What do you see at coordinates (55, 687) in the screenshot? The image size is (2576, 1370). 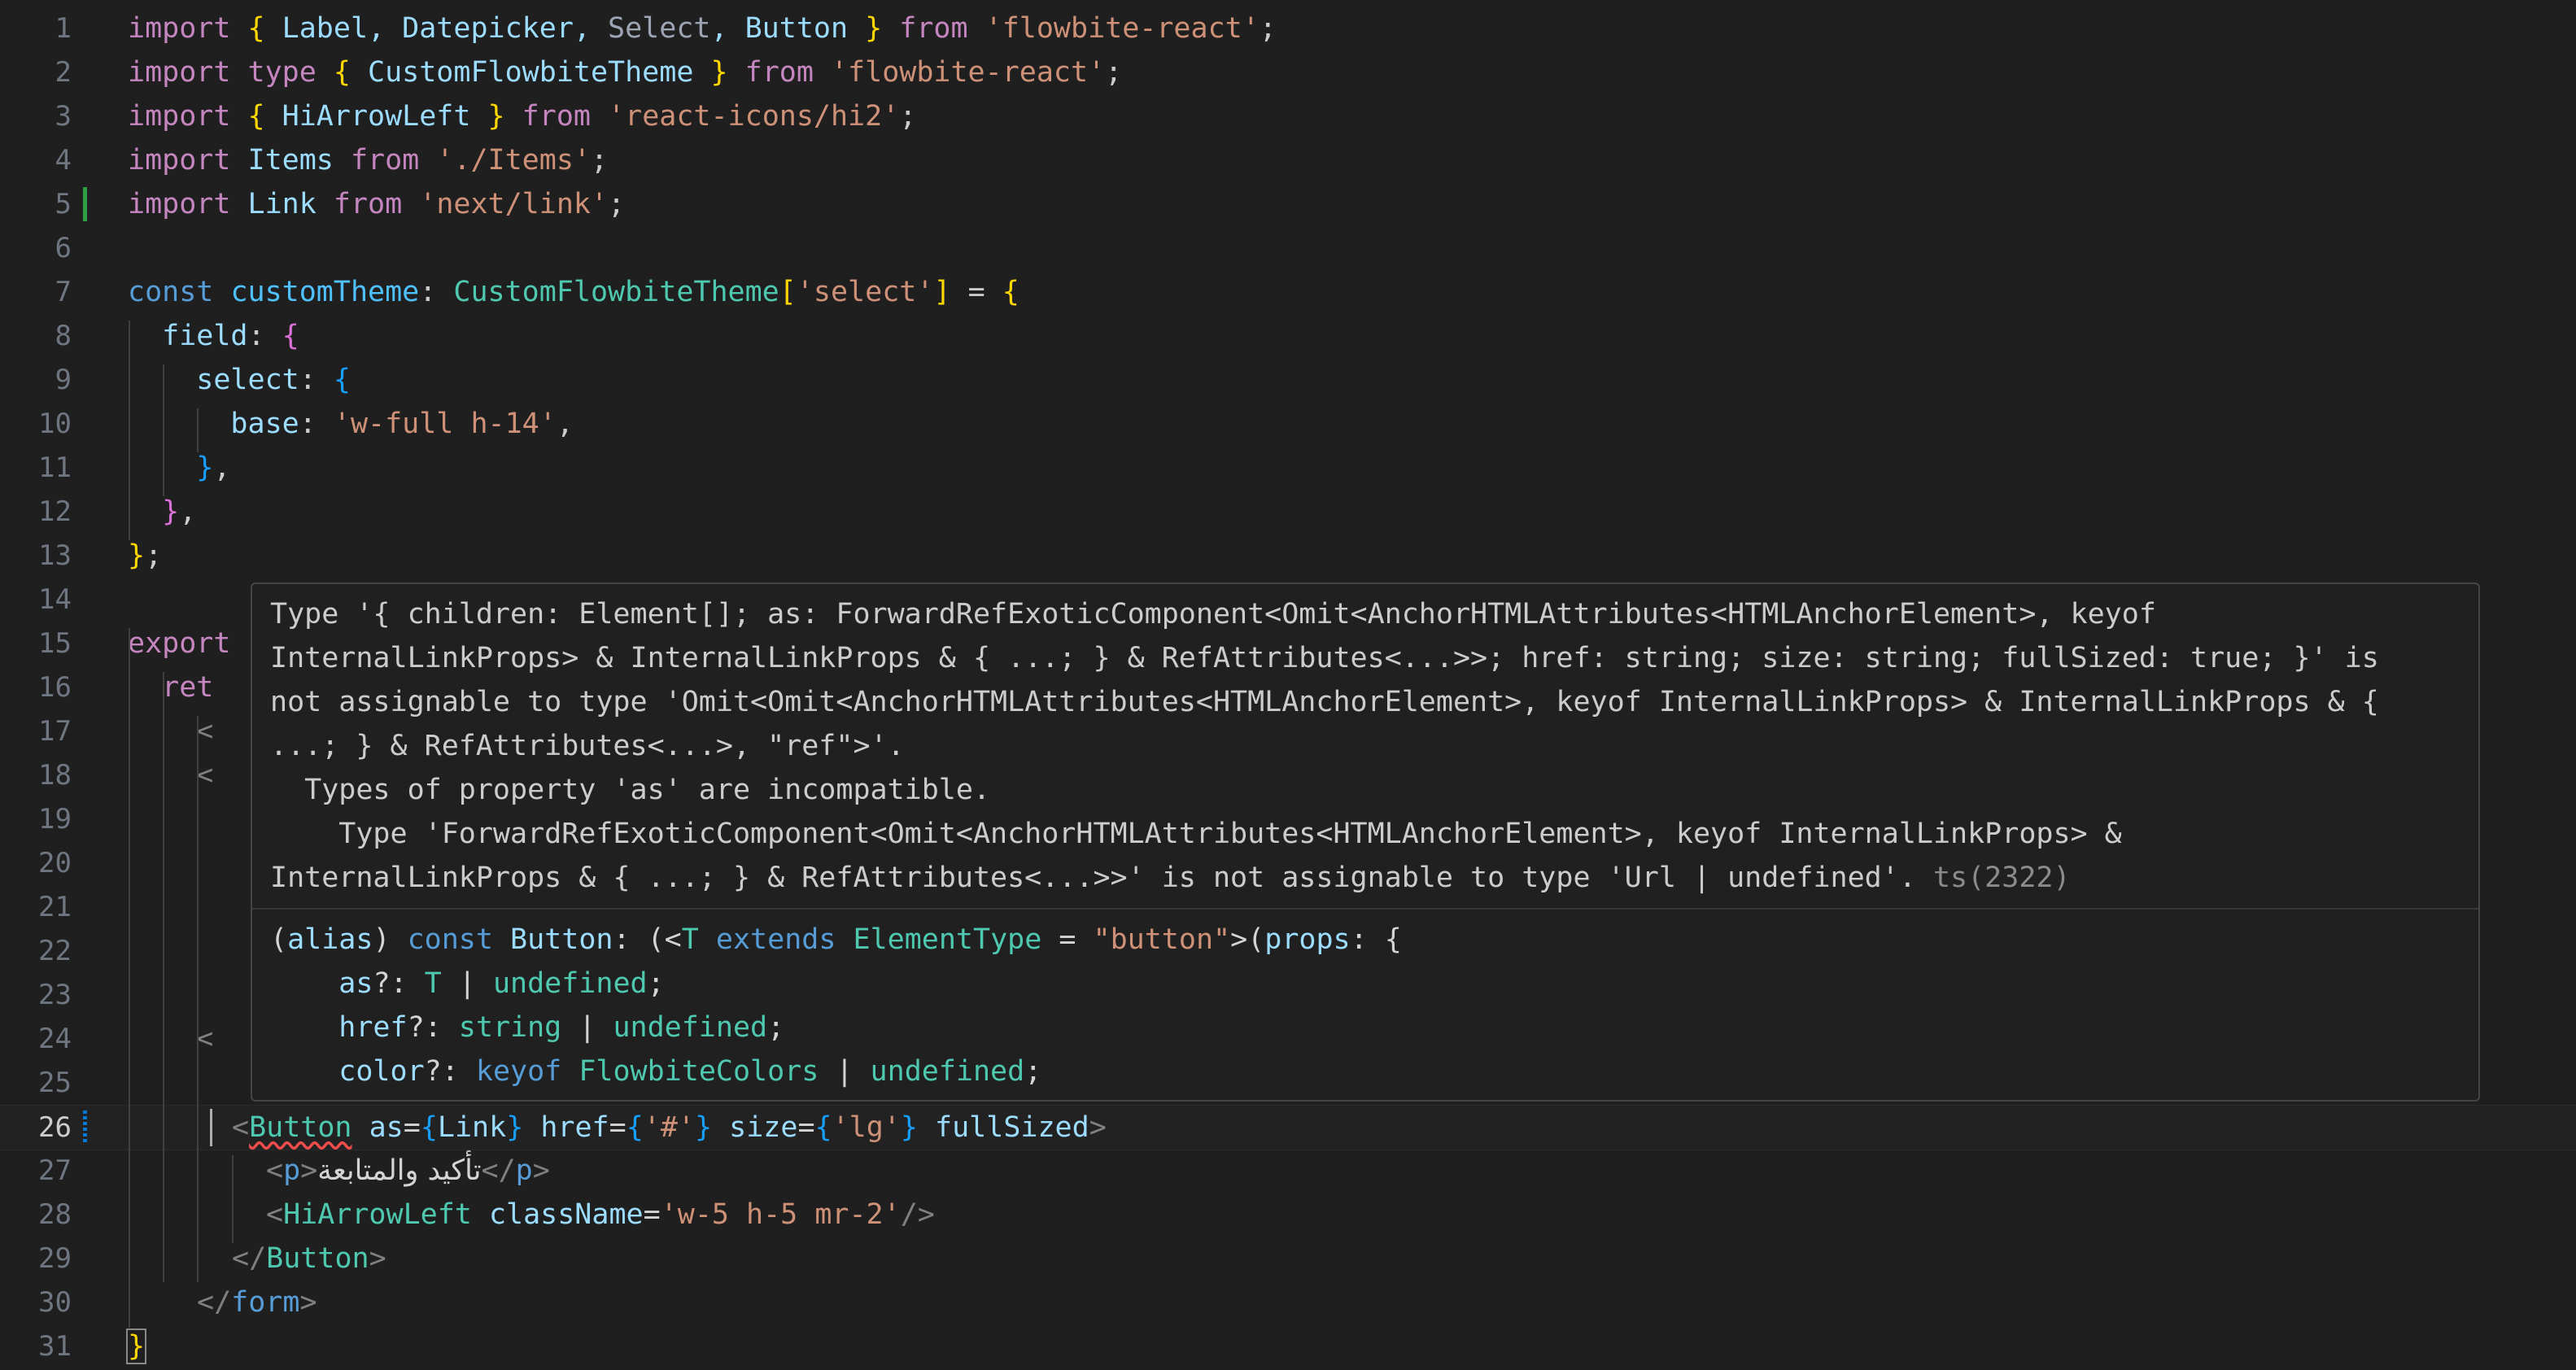 I see `line-number: 16` at bounding box center [55, 687].